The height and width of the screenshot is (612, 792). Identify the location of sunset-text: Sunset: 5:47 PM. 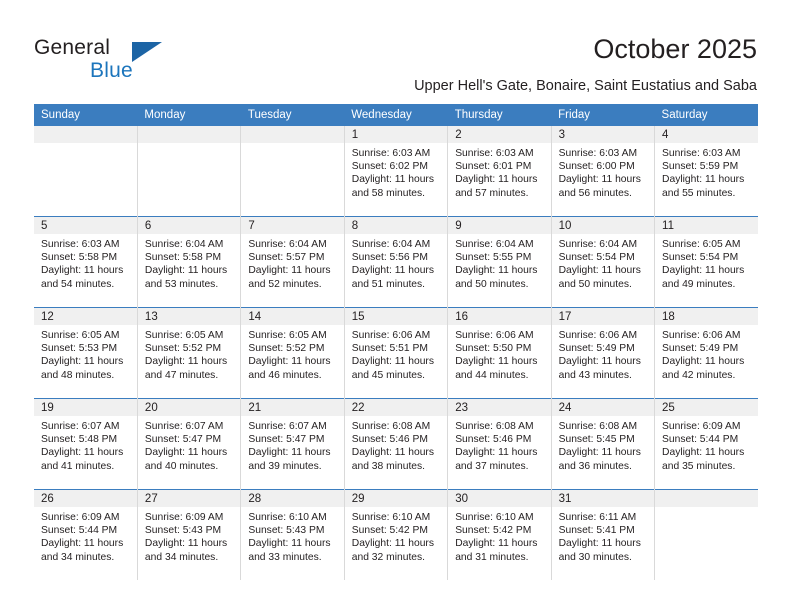
(286, 440).